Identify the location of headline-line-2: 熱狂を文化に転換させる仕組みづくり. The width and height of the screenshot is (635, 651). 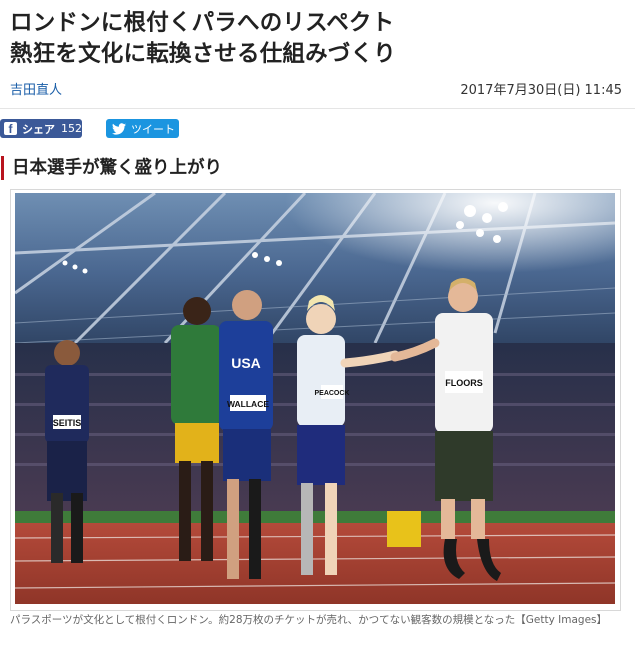
(203, 54).